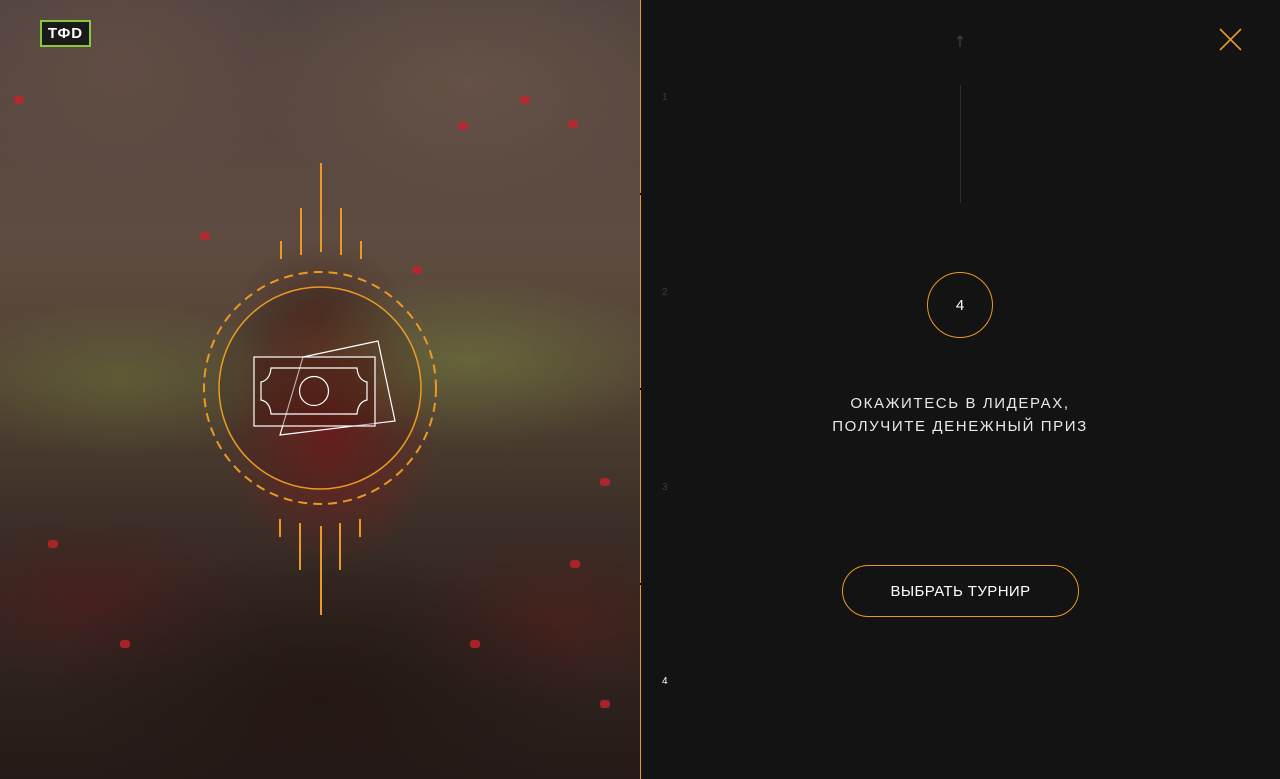 The height and width of the screenshot is (779, 1280). Describe the element at coordinates (665, 97) in the screenshot. I see `step-nav-1: 1` at that location.